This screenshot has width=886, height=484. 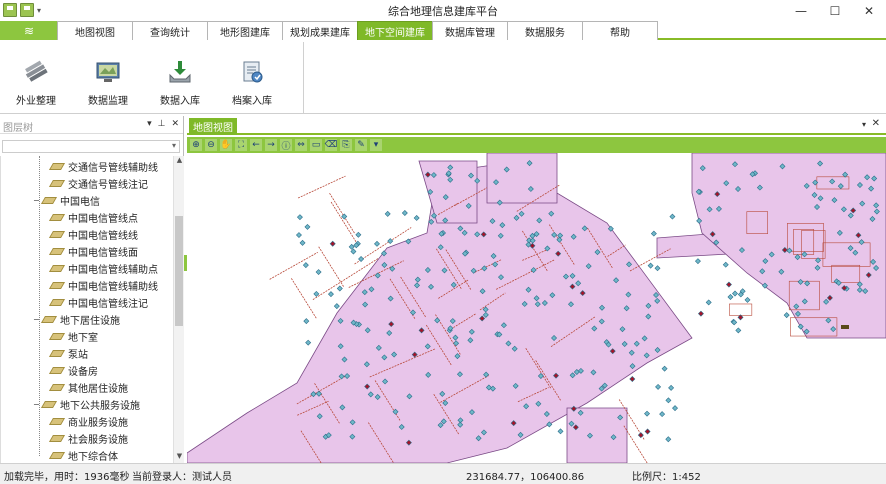 What do you see at coordinates (361, 145) in the screenshot?
I see `paint-icon: ✎` at bounding box center [361, 145].